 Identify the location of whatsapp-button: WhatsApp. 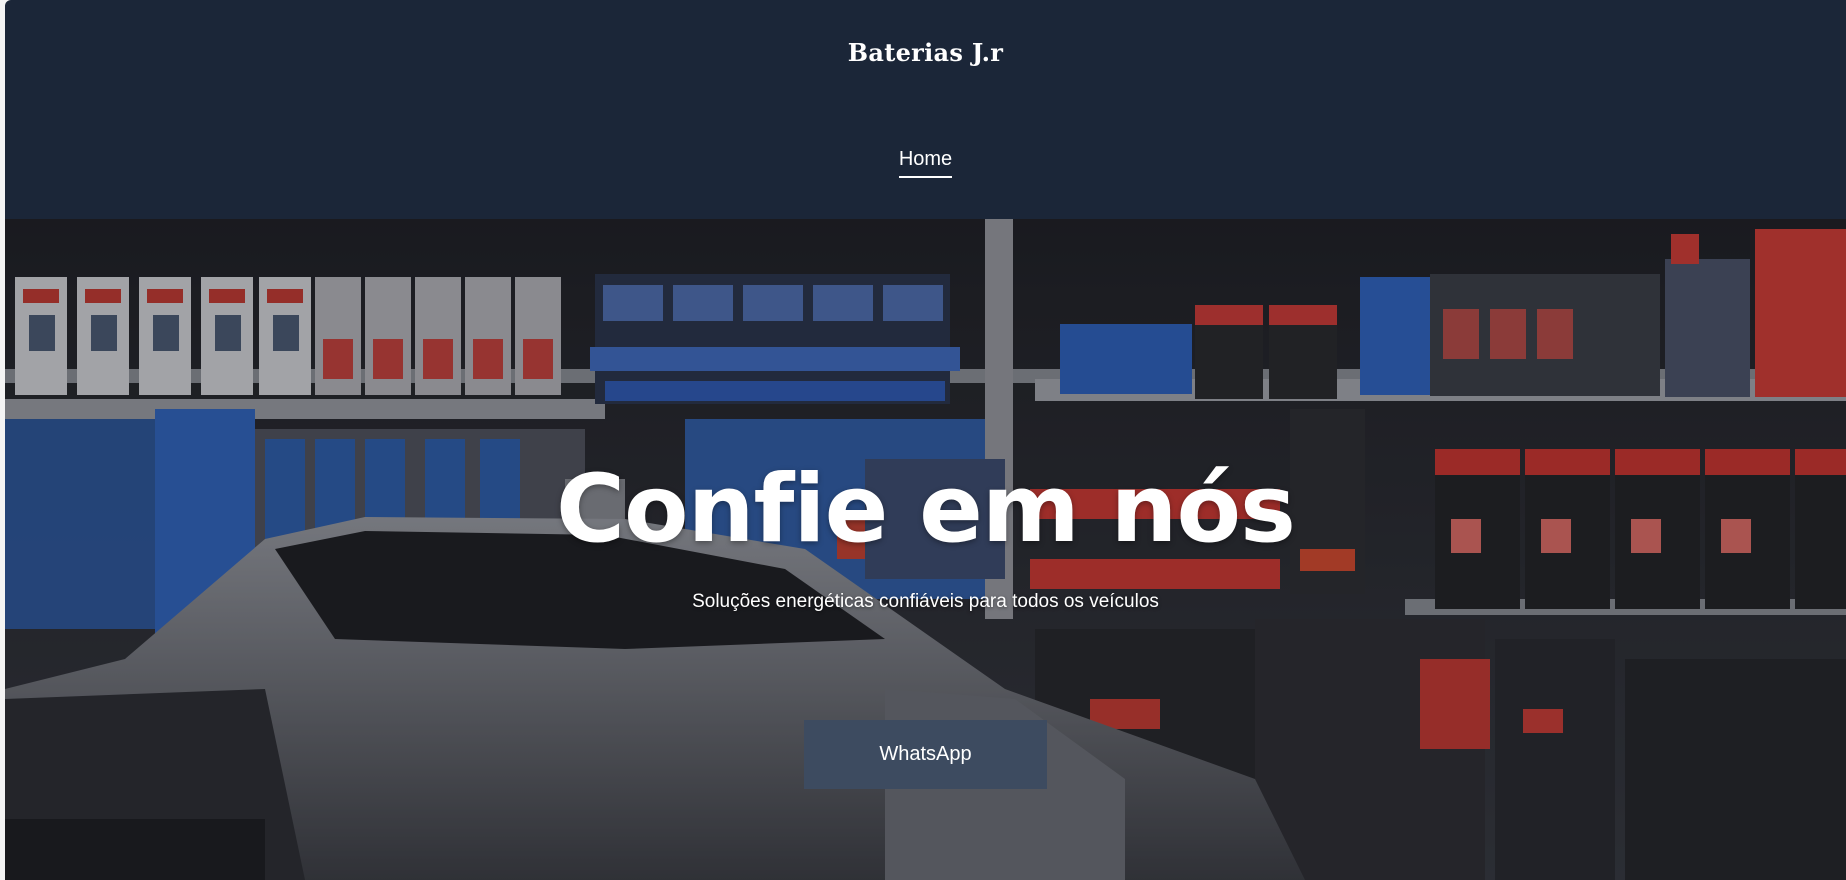
(925, 754).